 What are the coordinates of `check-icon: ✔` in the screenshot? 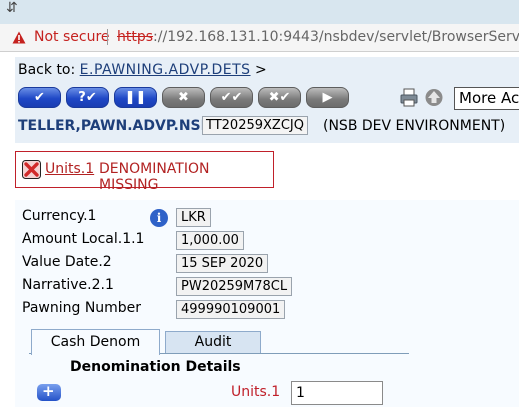 It's located at (39, 97).